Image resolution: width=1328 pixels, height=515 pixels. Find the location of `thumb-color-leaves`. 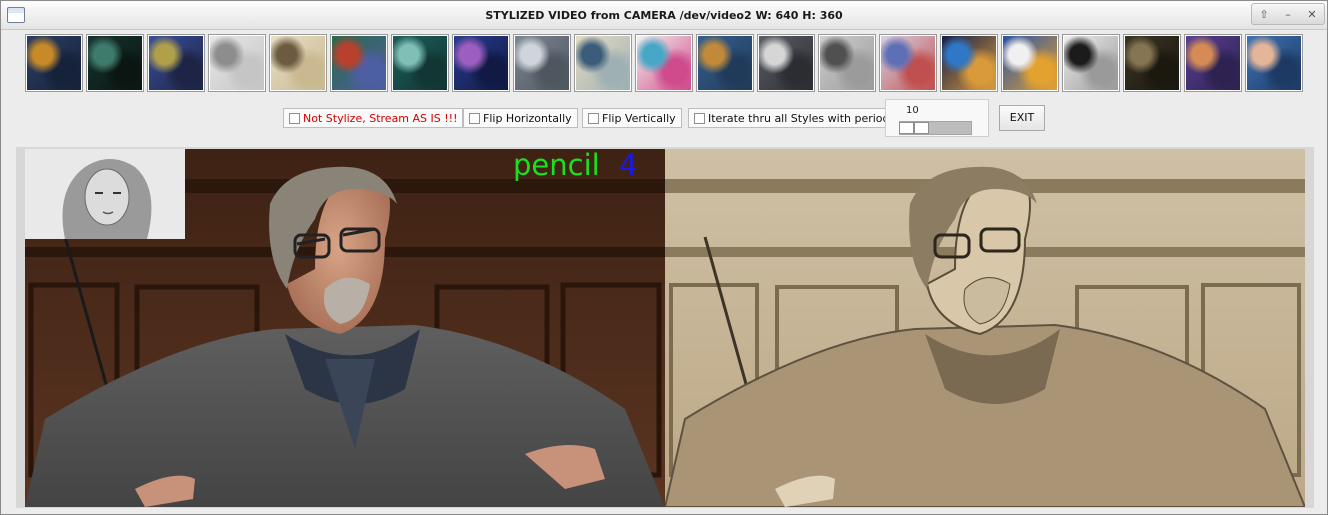

thumb-color-leaves is located at coordinates (664, 63).